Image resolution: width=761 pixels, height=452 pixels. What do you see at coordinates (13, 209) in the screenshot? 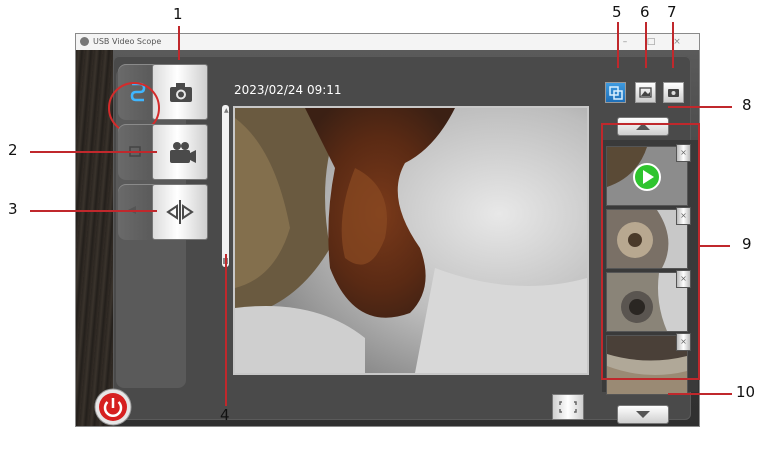
I see `callout-number-3: 3` at bounding box center [13, 209].